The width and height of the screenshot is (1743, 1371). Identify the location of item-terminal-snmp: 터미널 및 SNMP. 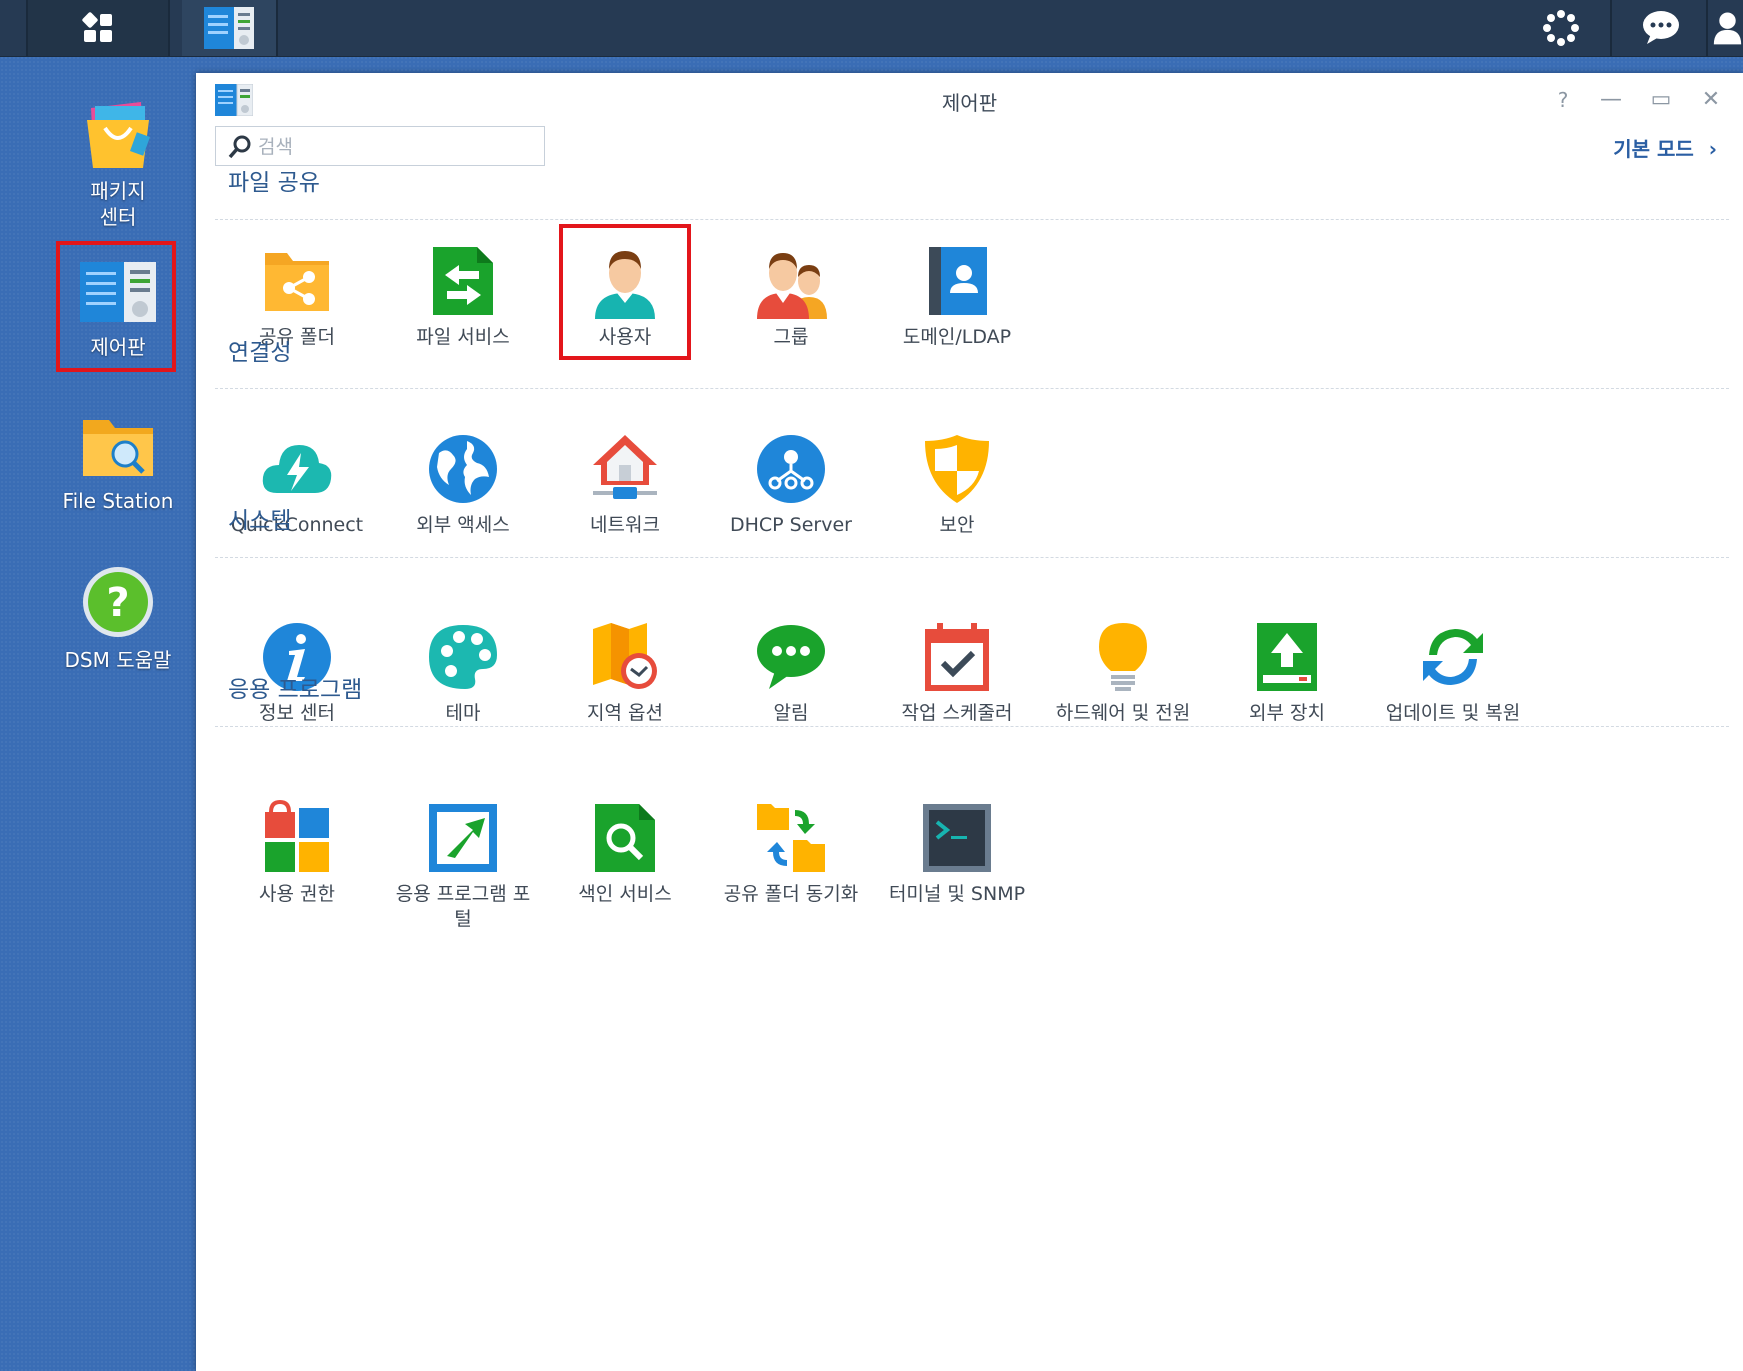
(957, 853).